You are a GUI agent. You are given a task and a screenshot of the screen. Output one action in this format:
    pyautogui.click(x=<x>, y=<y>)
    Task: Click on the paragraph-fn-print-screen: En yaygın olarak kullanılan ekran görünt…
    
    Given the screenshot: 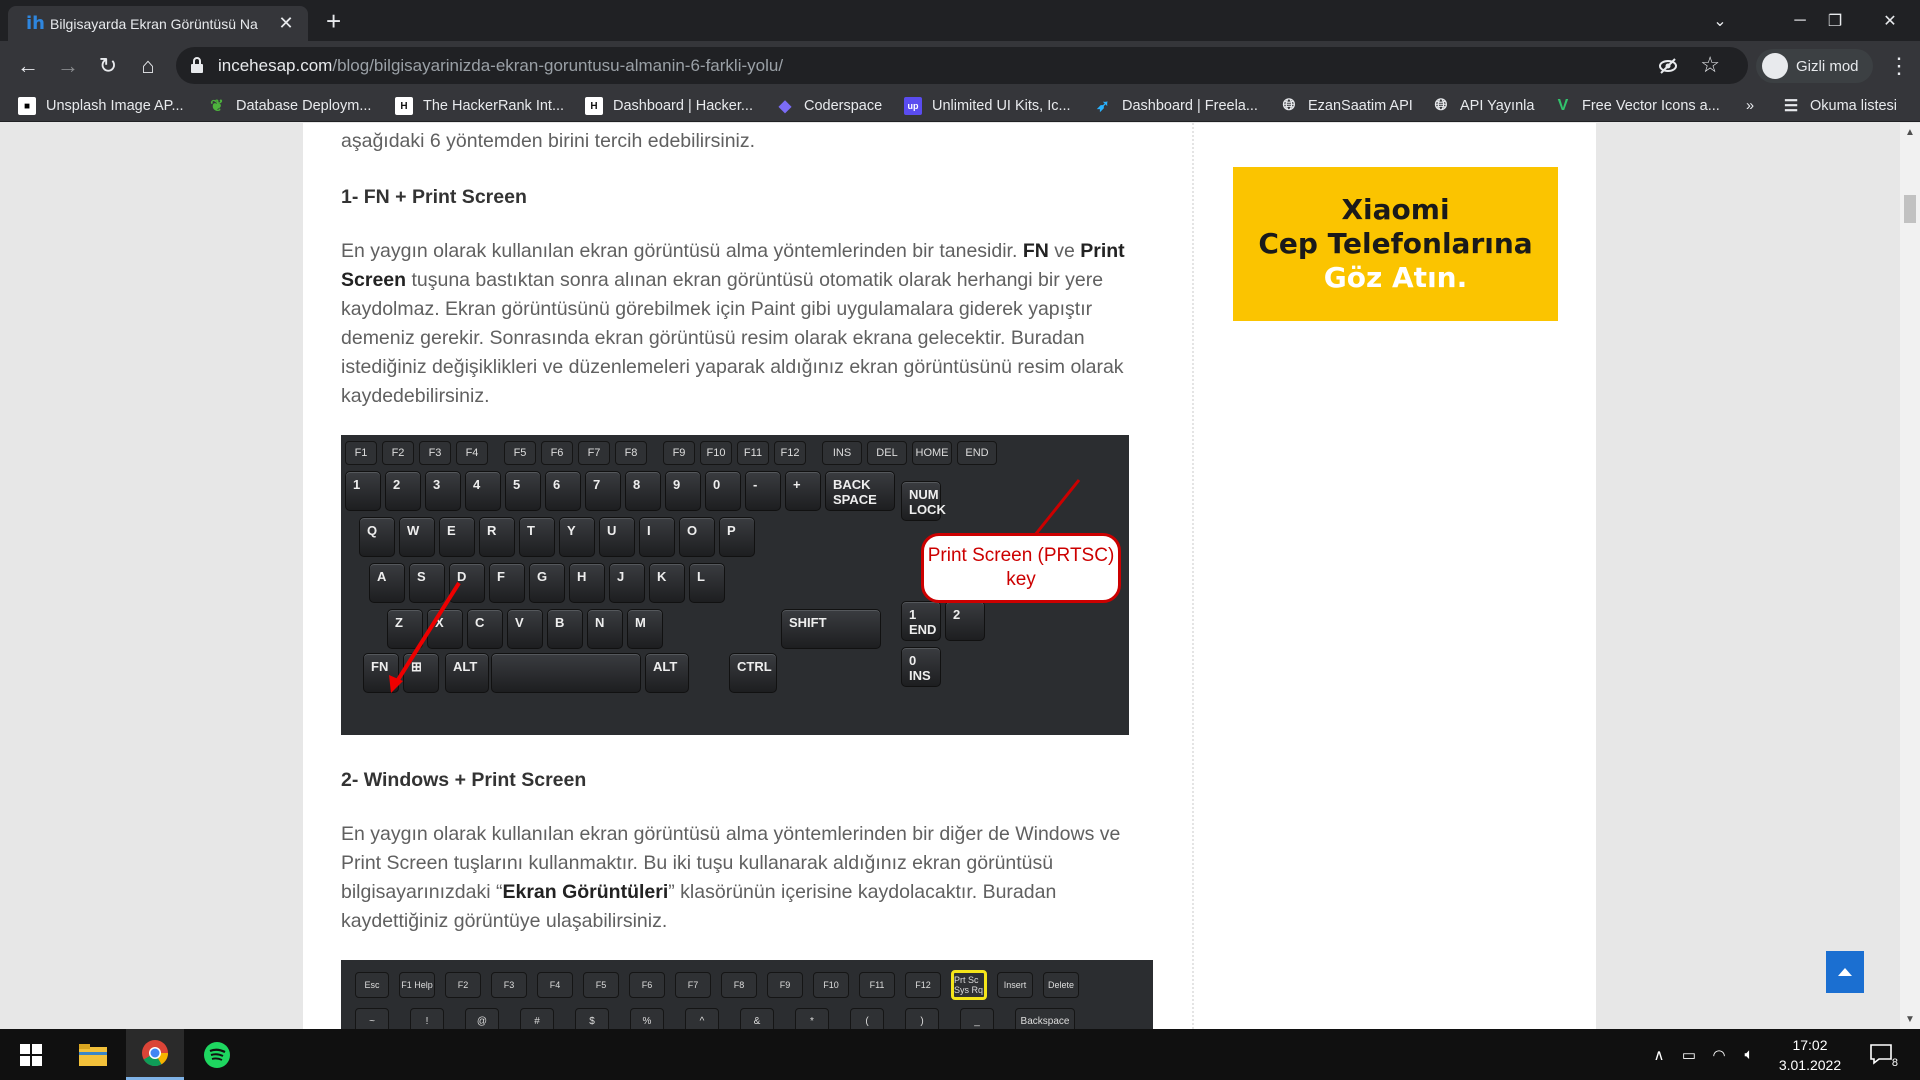 What is the action you would take?
    pyautogui.click(x=733, y=323)
    